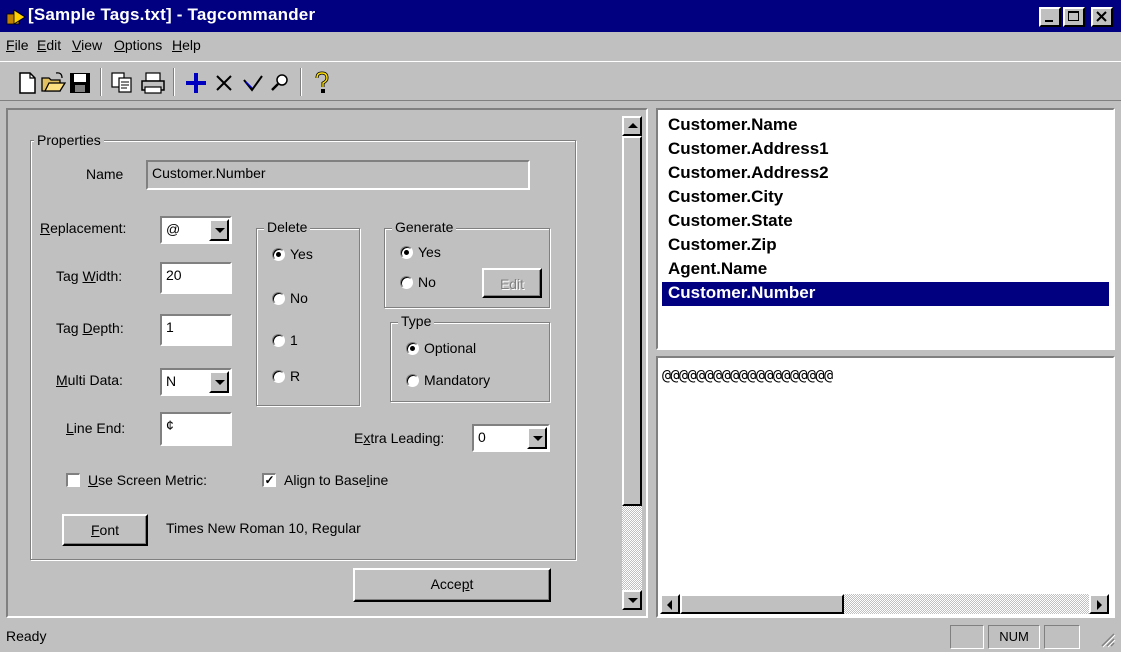 Image resolution: width=1121 pixels, height=652 pixels. What do you see at coordinates (196, 330) in the screenshot?
I see `tag-depth-field: 1` at bounding box center [196, 330].